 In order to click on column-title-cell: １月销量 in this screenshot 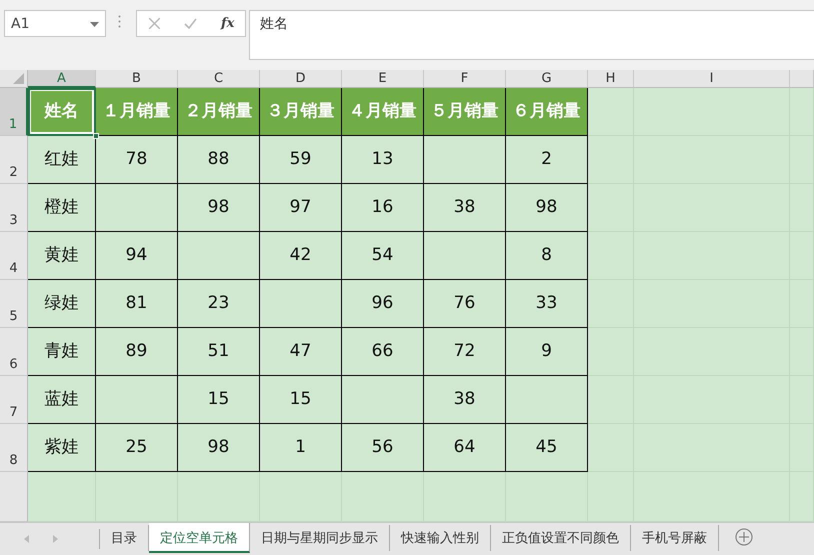, I will do `click(137, 112)`.